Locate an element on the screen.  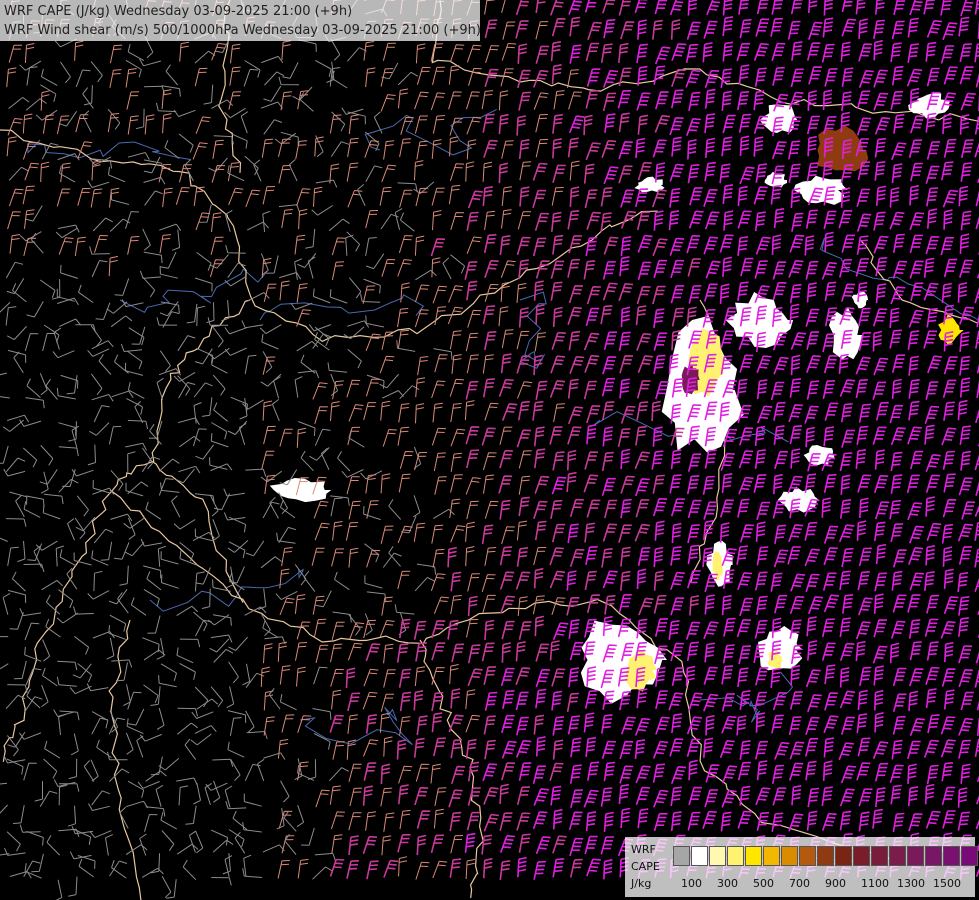
legend-label-cape: CAPE is located at coordinates (645, 866).